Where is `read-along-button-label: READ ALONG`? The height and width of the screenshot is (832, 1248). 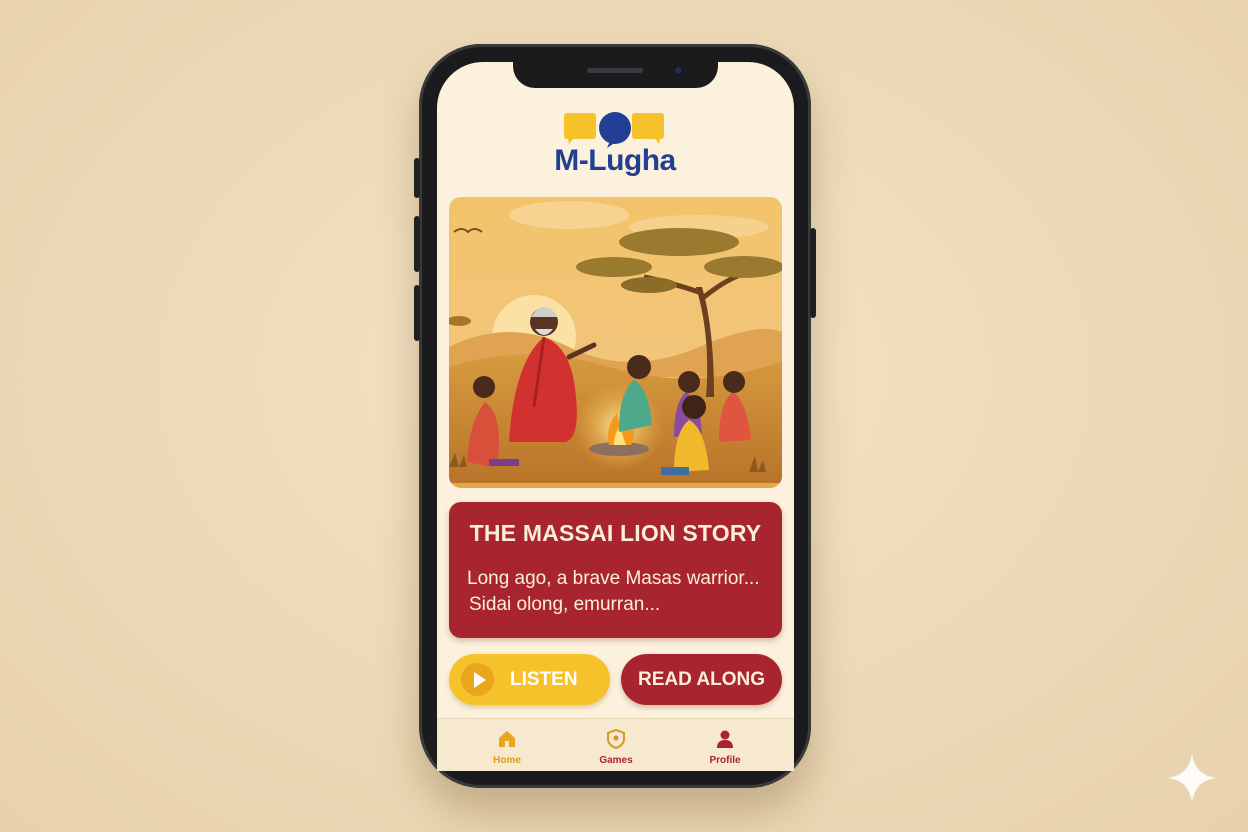 read-along-button-label: READ ALONG is located at coordinates (701, 679).